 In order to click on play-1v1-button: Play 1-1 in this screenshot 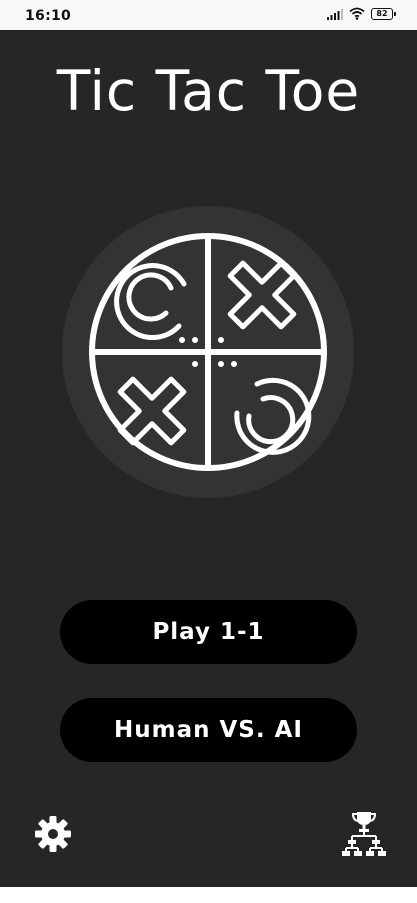, I will do `click(208, 632)`.